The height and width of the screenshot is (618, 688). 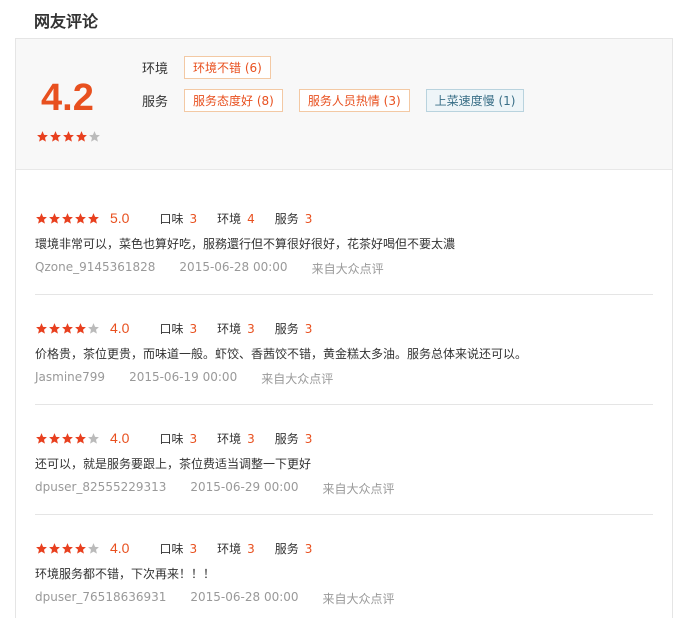 I want to click on tag-service-speed: 上菜速度慢 (1), so click(x=475, y=100).